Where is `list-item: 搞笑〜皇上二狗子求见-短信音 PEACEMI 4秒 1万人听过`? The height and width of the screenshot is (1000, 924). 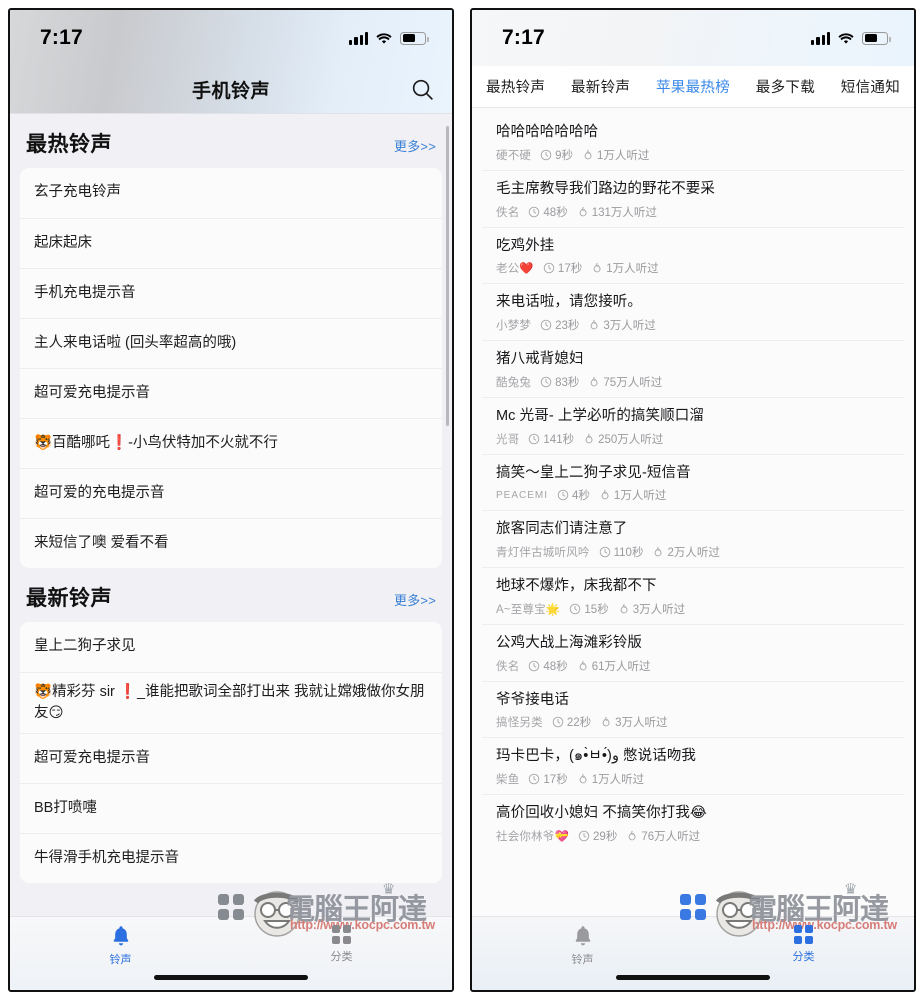 list-item: 搞笑〜皇上二狗子求见-短信音 PEACEMI 4秒 1万人听过 is located at coordinates (693, 482).